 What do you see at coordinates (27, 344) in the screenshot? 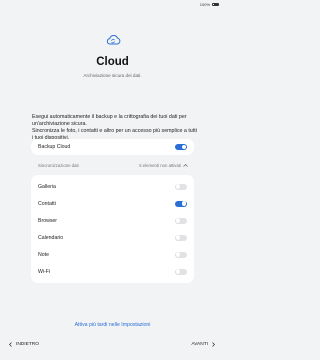
I see `back-label: INDIETRO` at bounding box center [27, 344].